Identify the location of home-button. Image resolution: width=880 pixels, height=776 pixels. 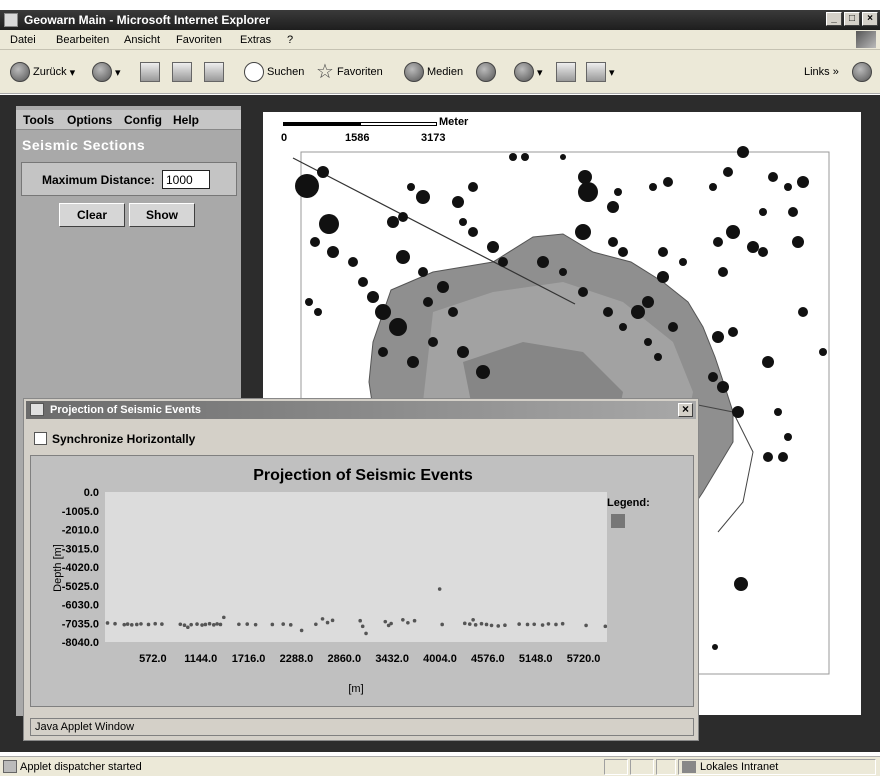
(214, 72).